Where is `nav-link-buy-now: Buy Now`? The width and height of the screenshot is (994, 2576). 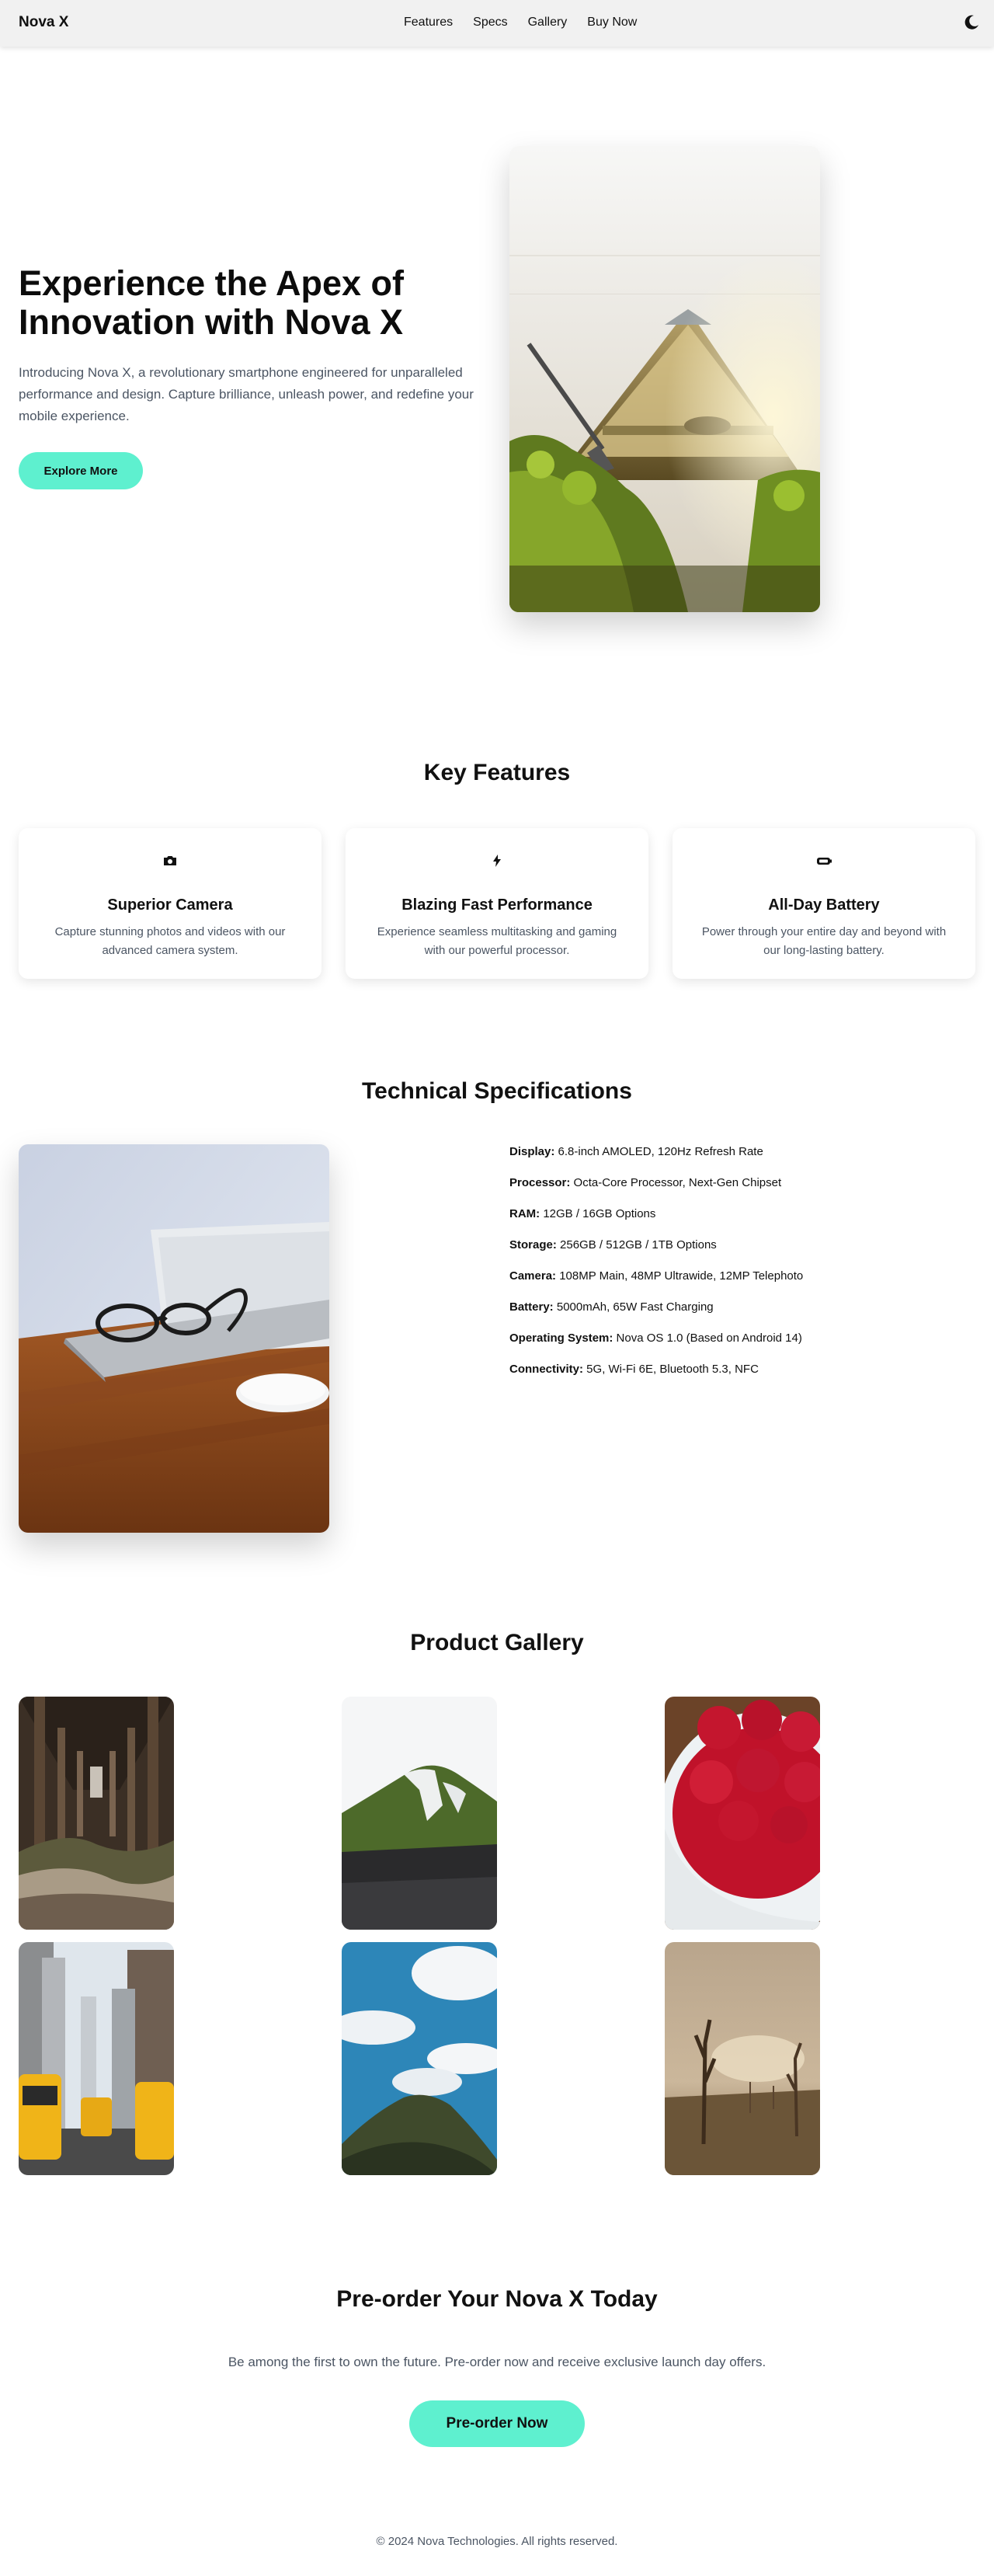
nav-link-buy-now: Buy Now is located at coordinates (612, 23).